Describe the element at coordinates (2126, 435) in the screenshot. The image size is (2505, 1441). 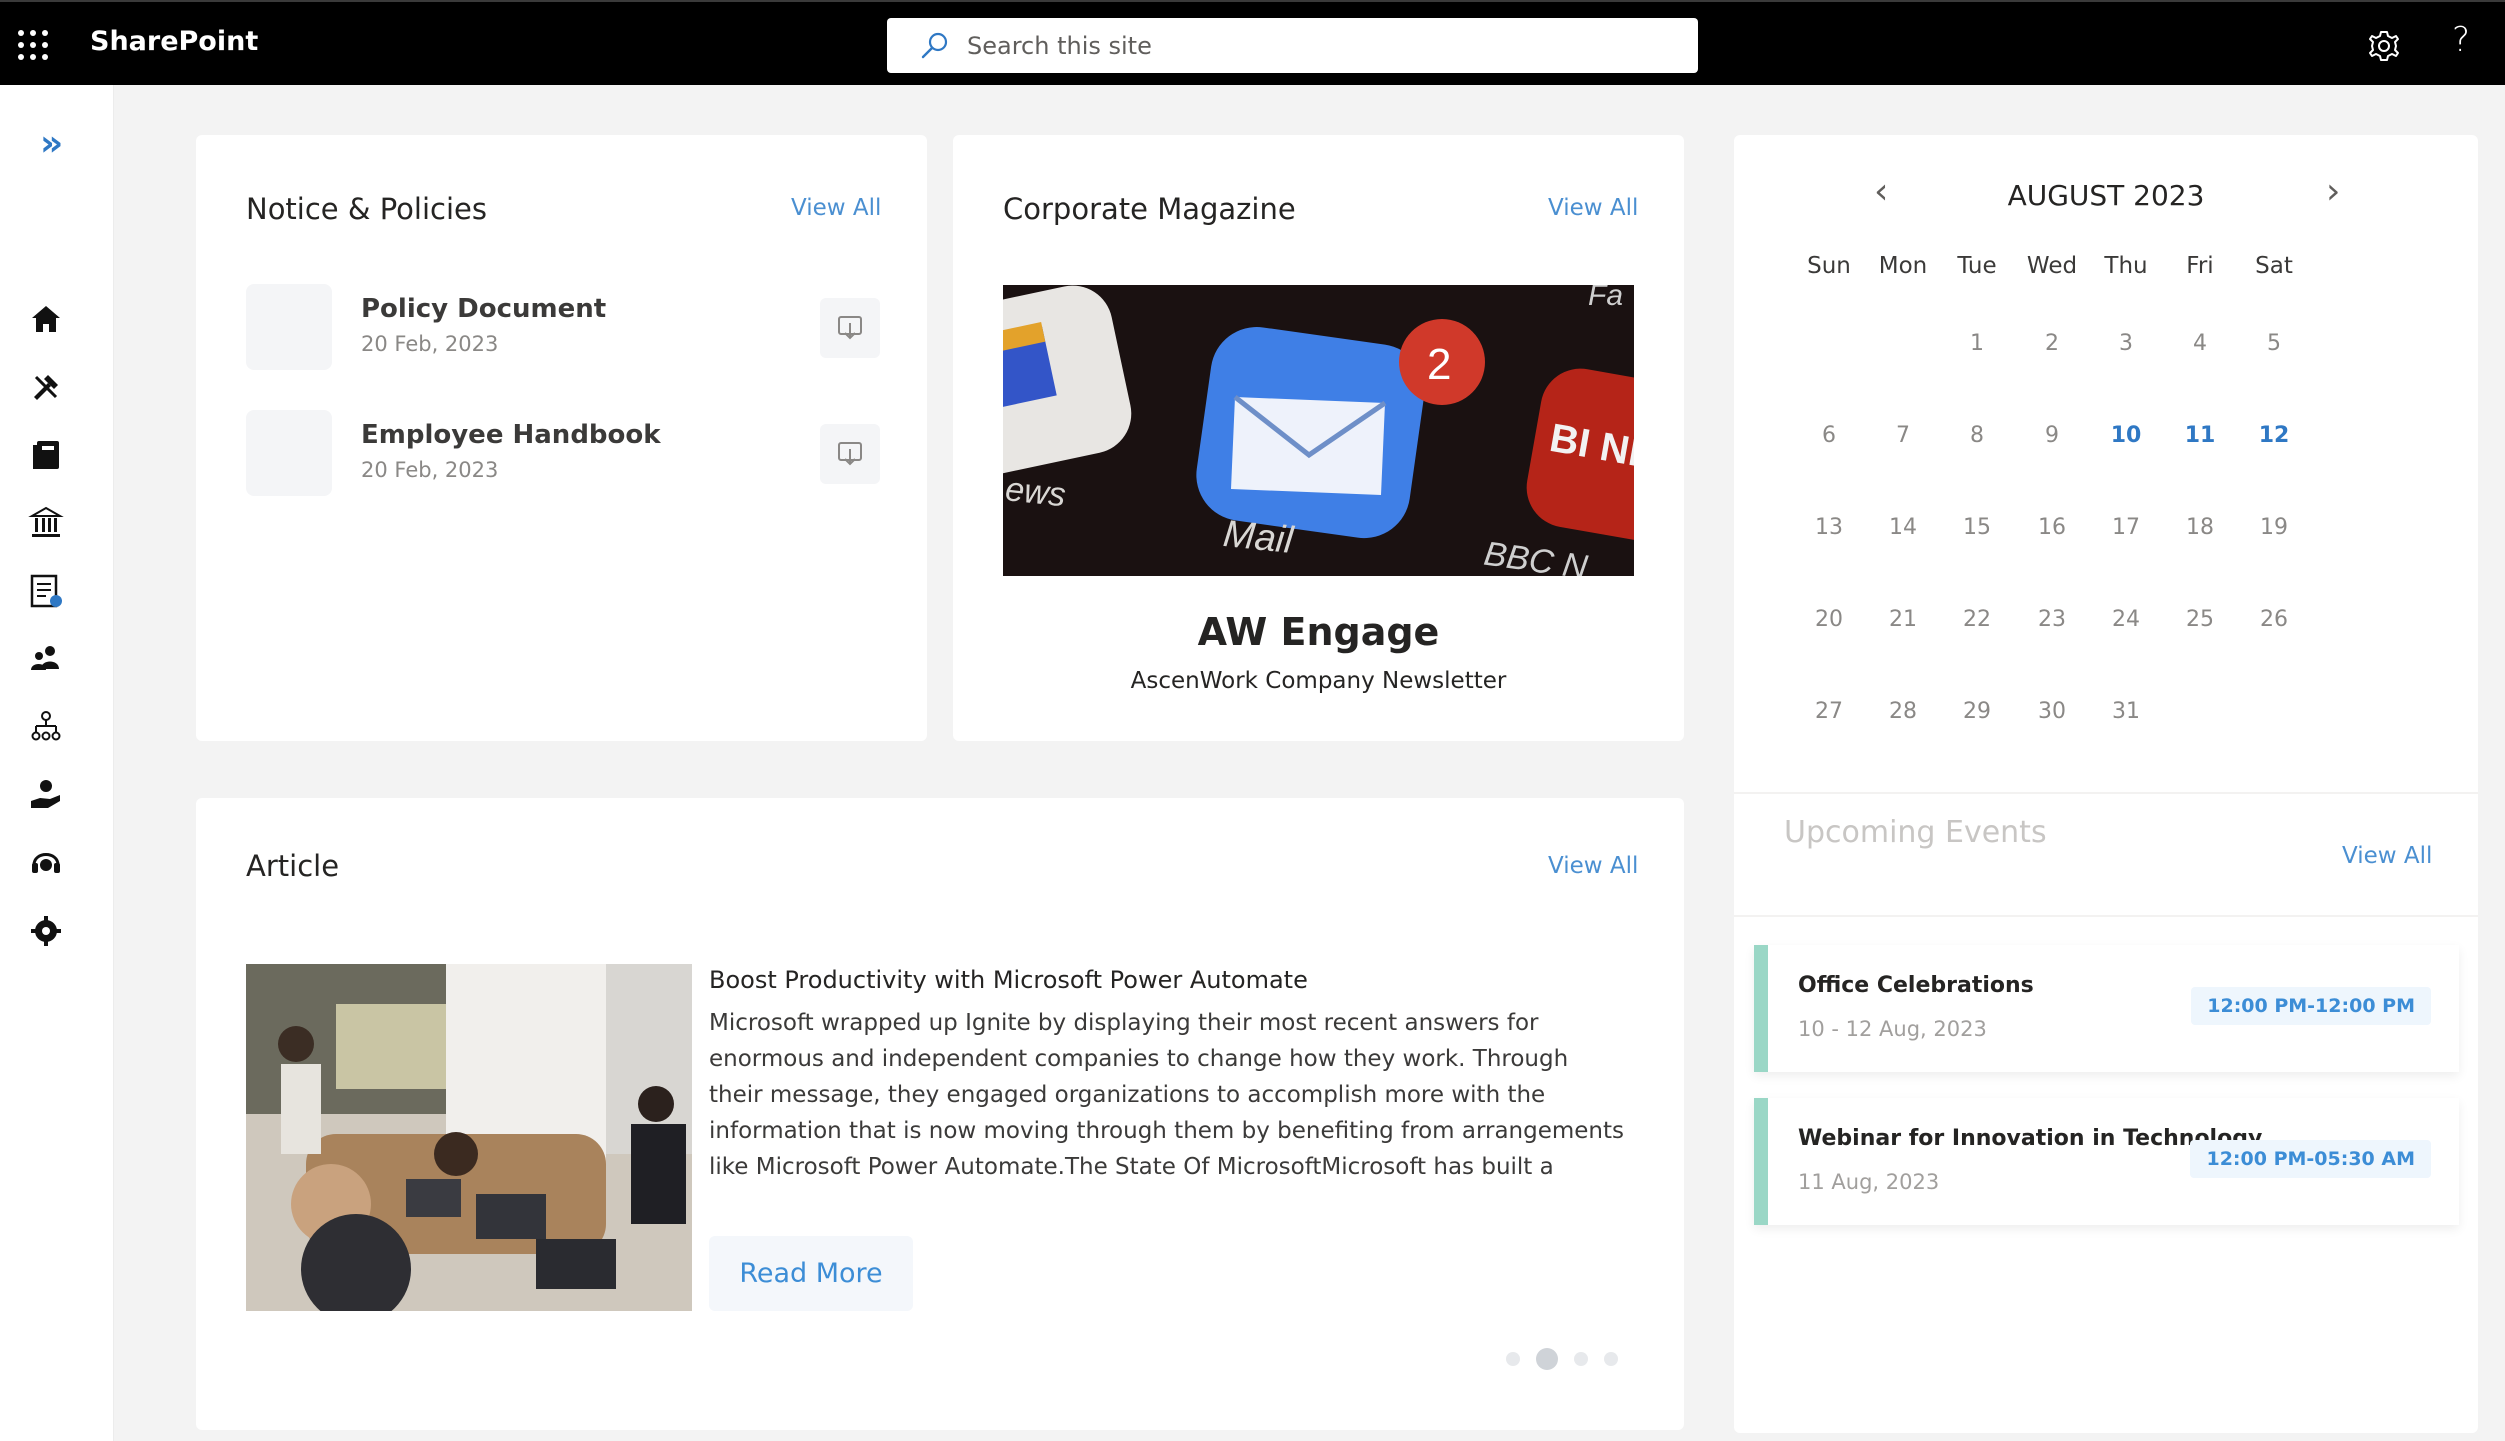
I see `calendar-day: 10` at that location.